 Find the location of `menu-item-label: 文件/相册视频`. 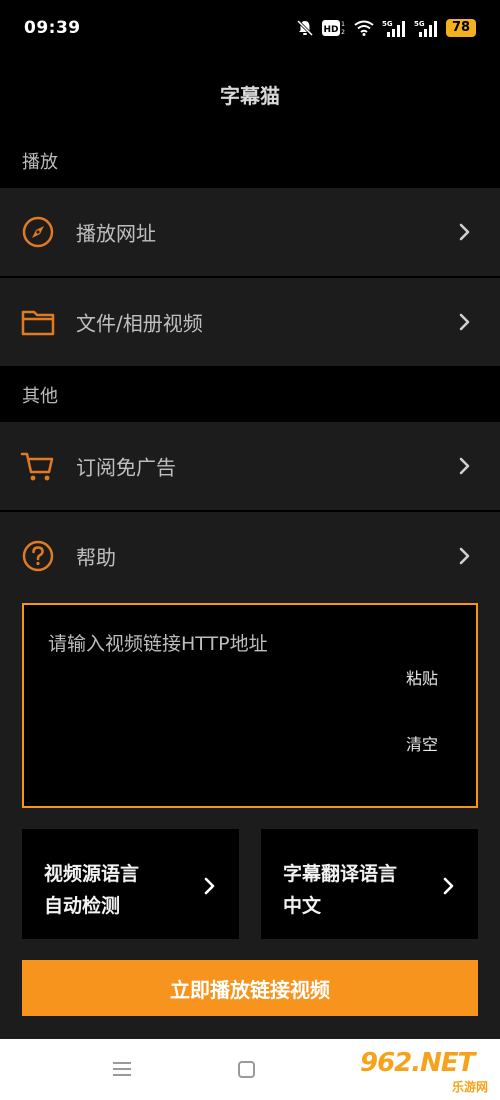

menu-item-label: 文件/相册视频 is located at coordinates (139, 323).